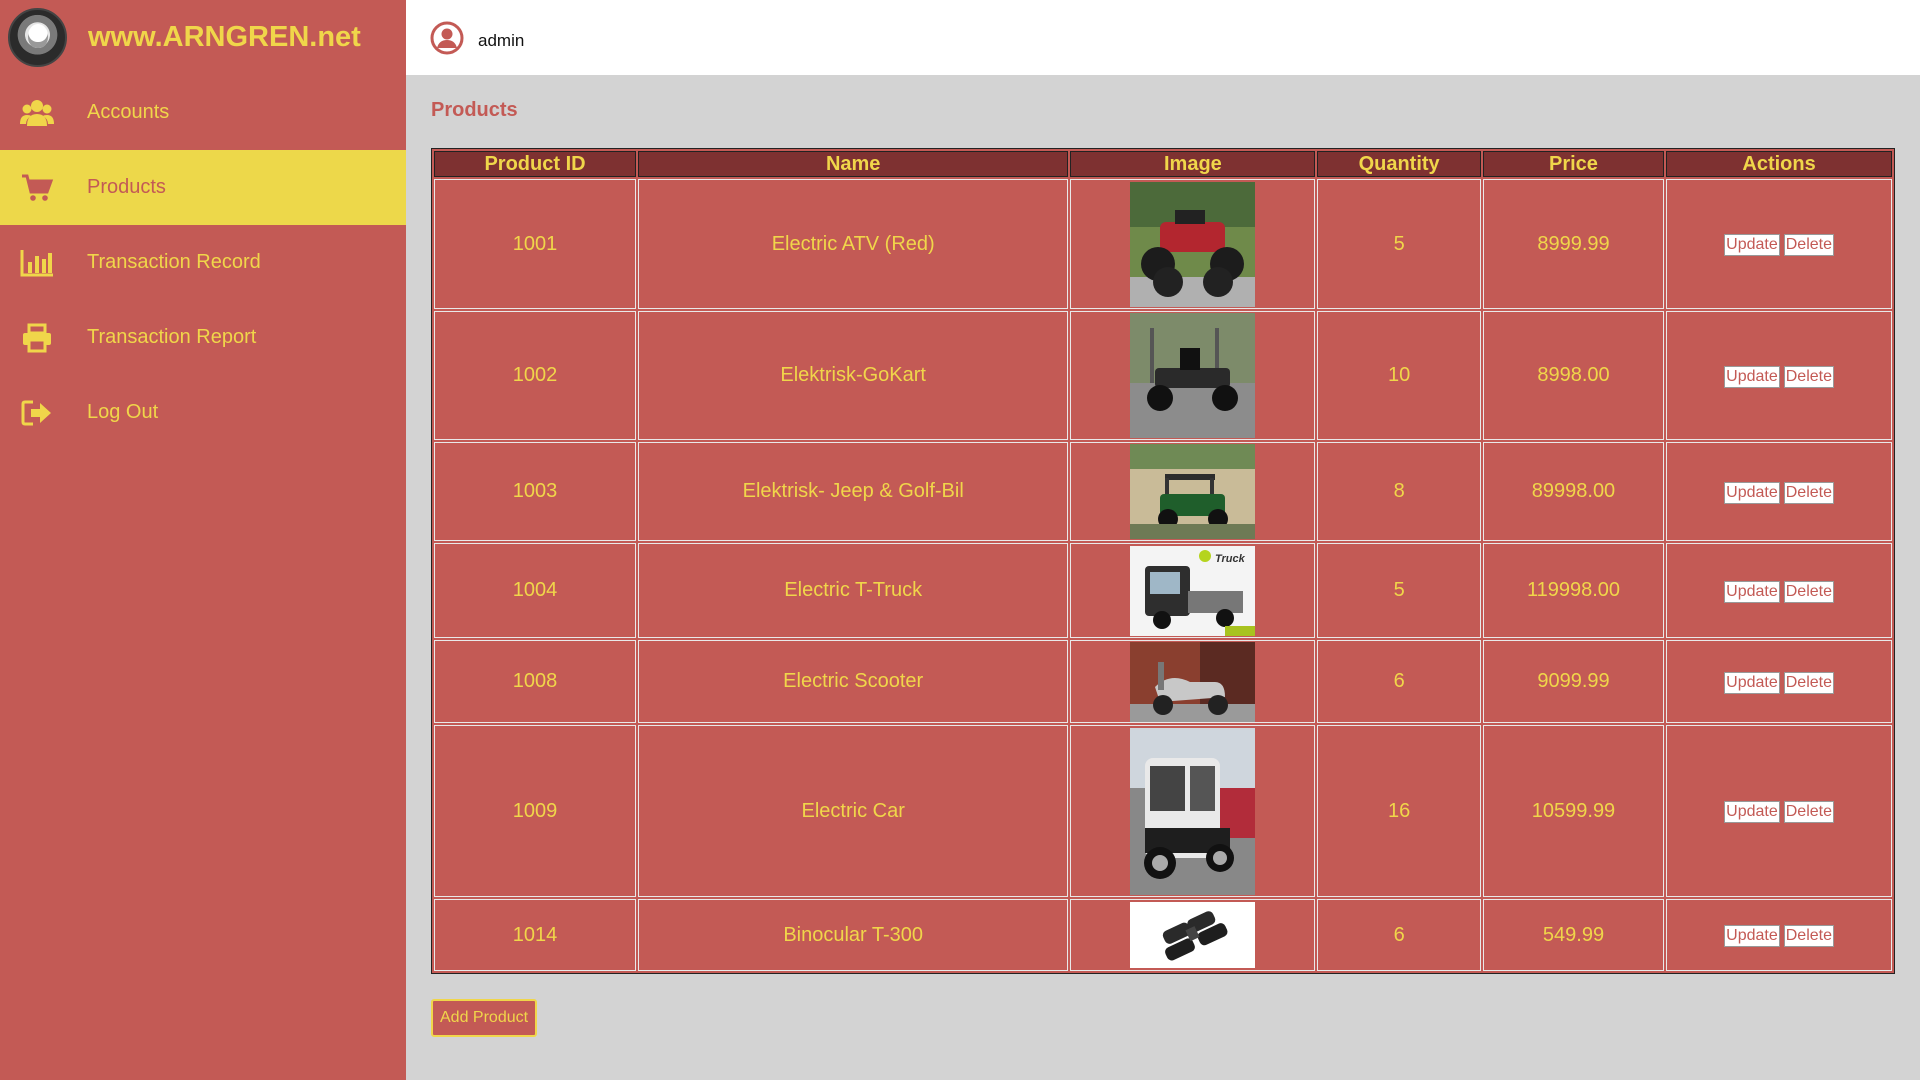 The width and height of the screenshot is (1920, 1080). What do you see at coordinates (853, 811) in the screenshot?
I see `product-name: Electric Car` at bounding box center [853, 811].